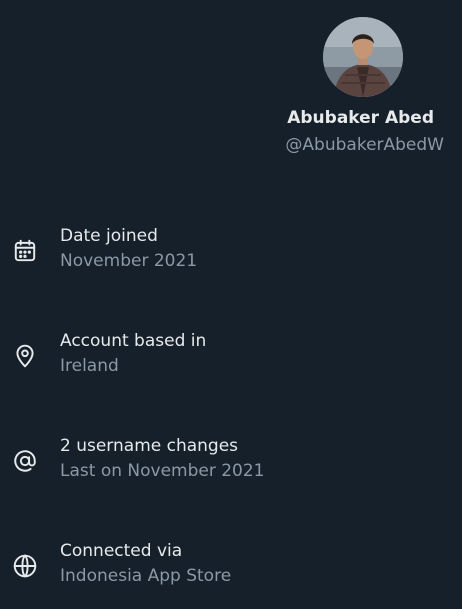 Image resolution: width=462 pixels, height=609 pixels. What do you see at coordinates (146, 576) in the screenshot?
I see `info-value: Indonesia App Store` at bounding box center [146, 576].